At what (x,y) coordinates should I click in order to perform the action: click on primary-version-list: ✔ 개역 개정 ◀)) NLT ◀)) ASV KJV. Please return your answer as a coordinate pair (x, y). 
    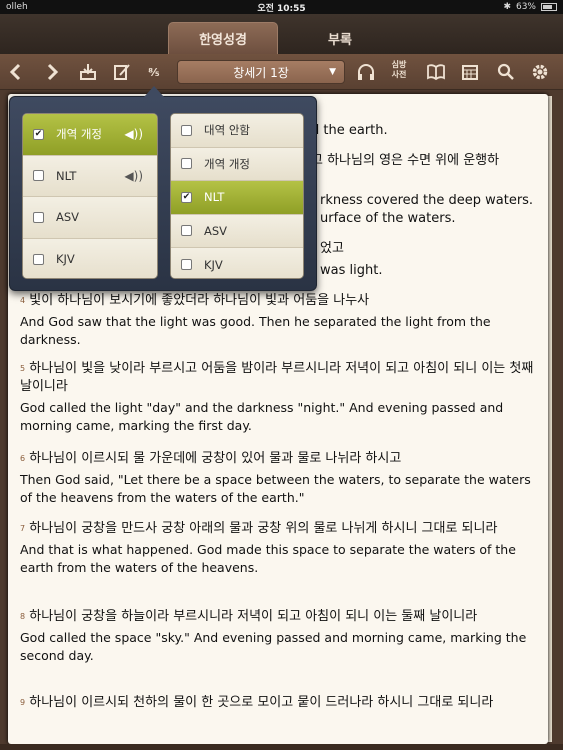
    Looking at the image, I should click on (90, 196).